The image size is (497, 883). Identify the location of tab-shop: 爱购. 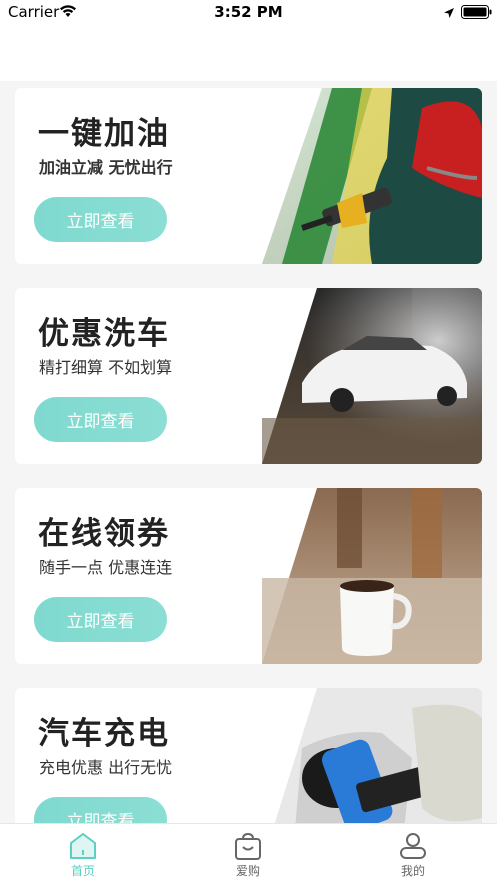
(248, 855).